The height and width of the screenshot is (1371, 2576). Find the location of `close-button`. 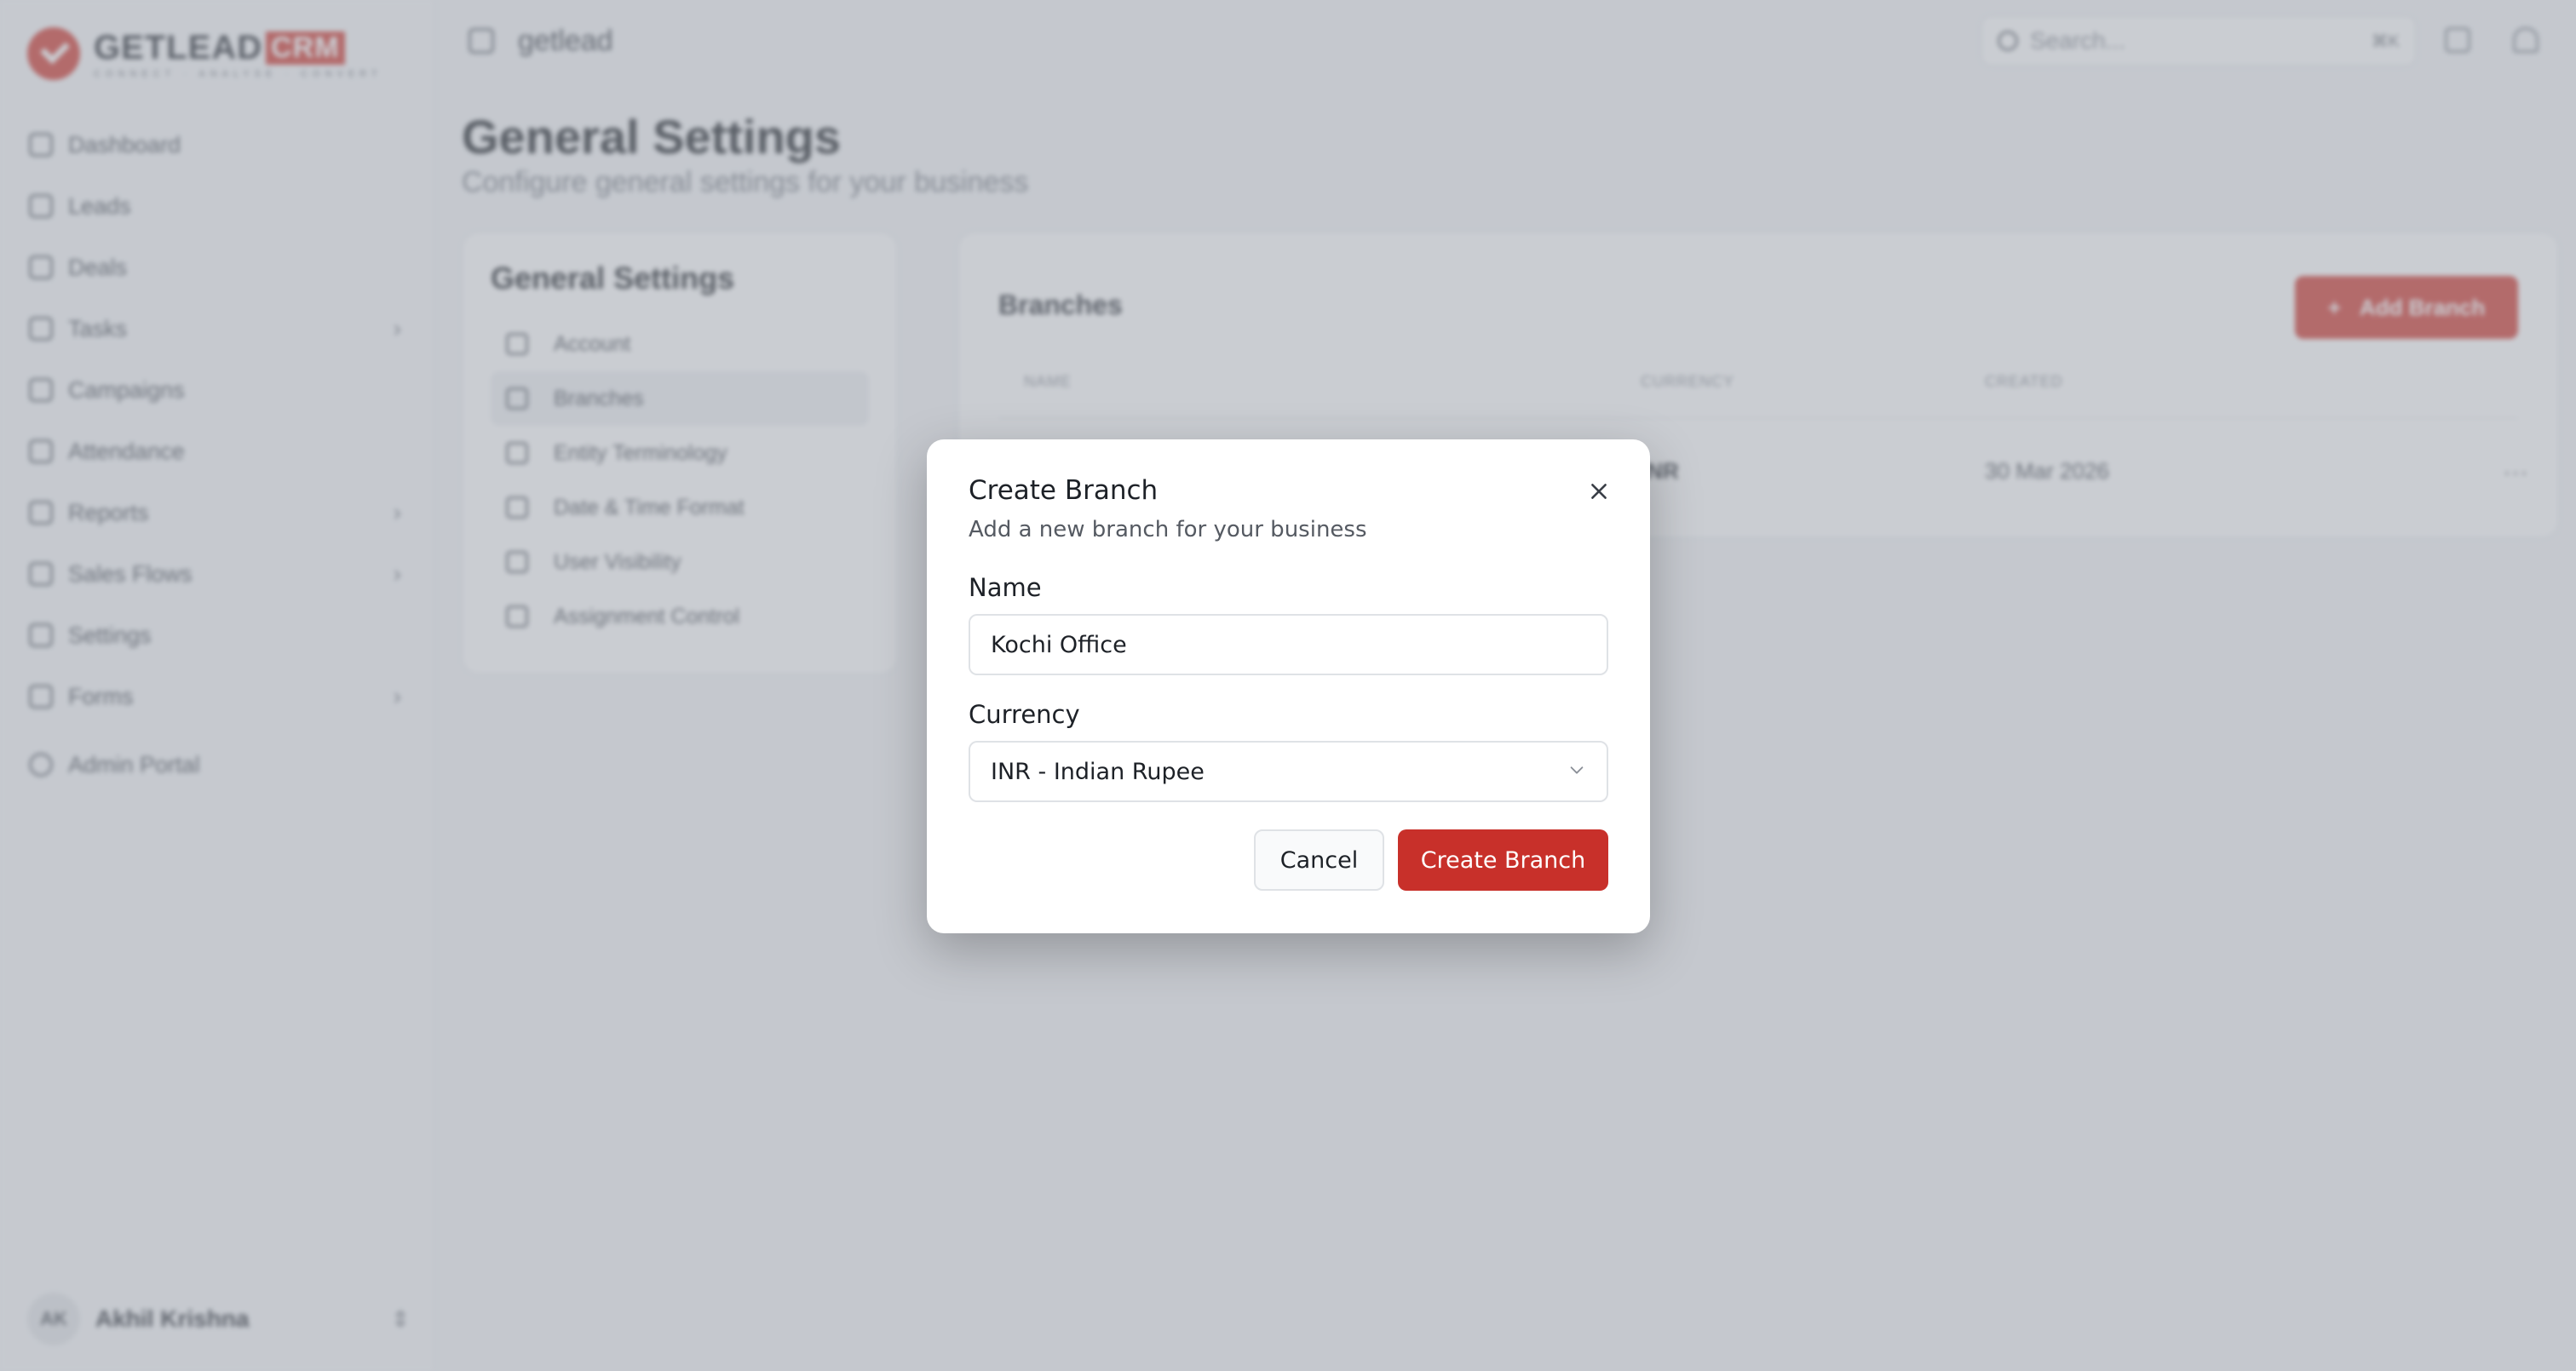

close-button is located at coordinates (1599, 491).